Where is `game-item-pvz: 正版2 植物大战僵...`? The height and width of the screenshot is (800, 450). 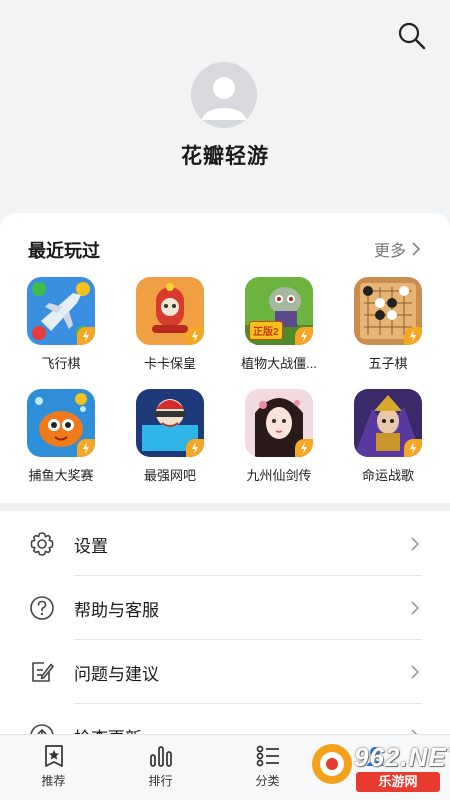
game-item-pvz: 正版2 植物大战僵... is located at coordinates (279, 324).